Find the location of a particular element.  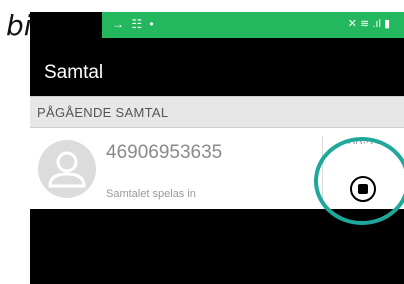

recording-status: Samtalet spelas in is located at coordinates (151, 194).